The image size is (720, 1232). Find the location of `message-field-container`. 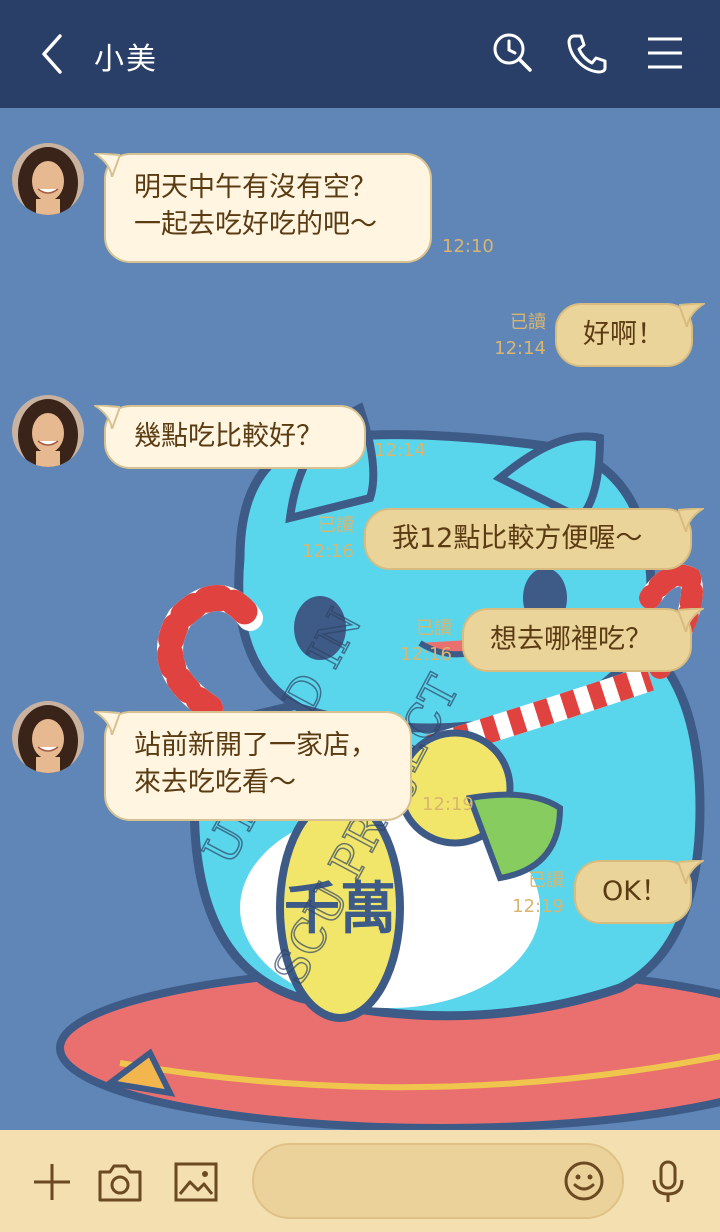

message-field-container is located at coordinates (438, 1181).